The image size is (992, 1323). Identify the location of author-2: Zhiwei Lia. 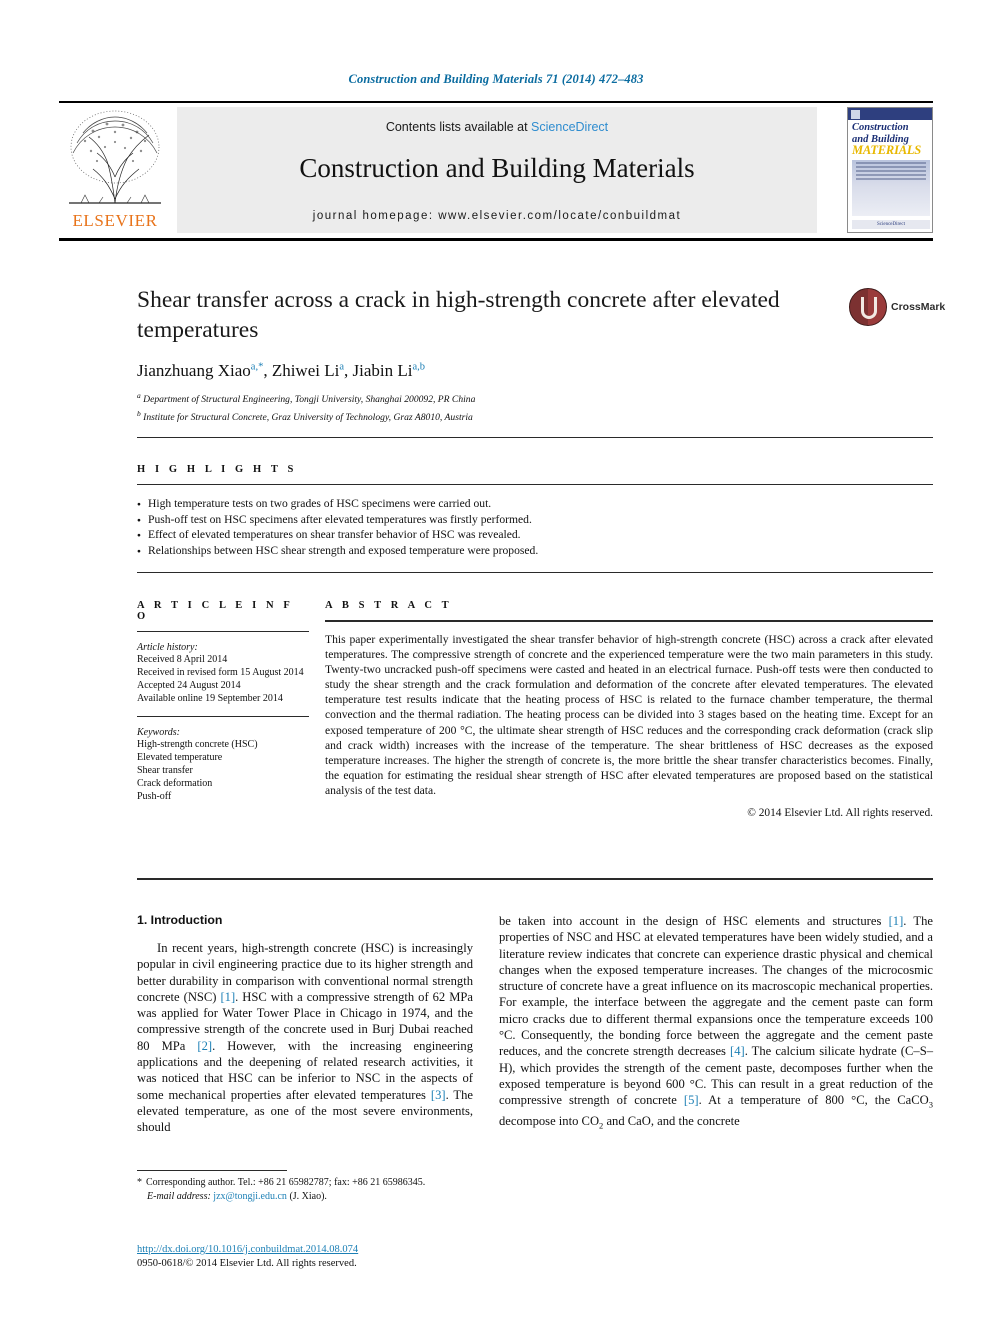
(308, 370).